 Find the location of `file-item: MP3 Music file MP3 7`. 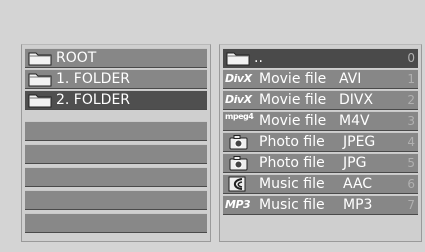

file-item: MP3 Music file MP3 7 is located at coordinates (320, 205).